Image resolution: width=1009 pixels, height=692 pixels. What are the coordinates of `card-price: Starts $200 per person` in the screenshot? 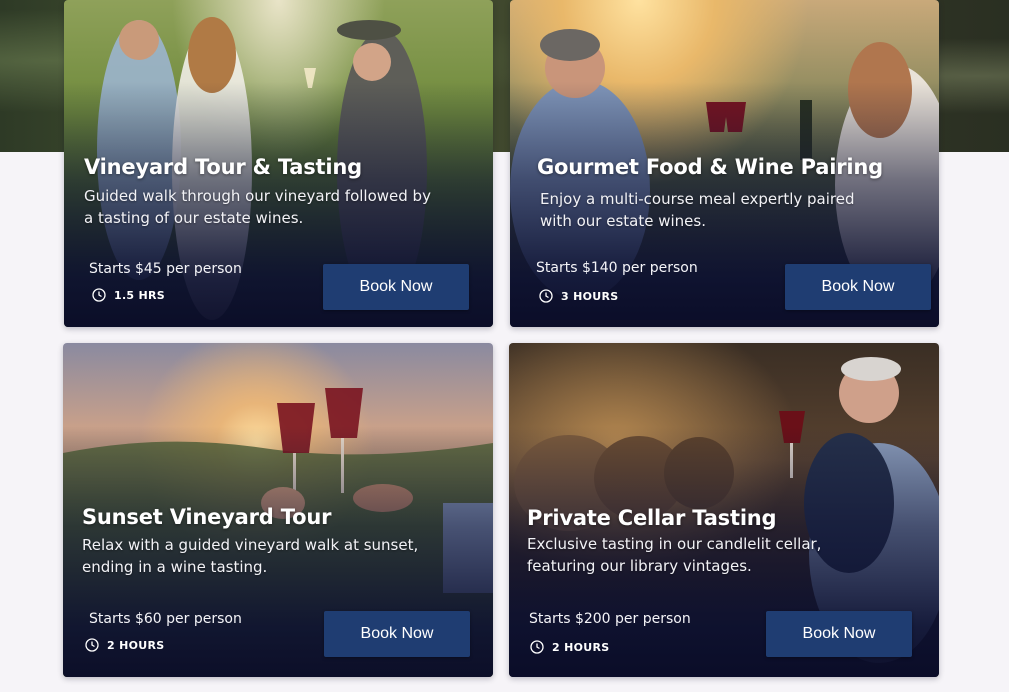 It's located at (610, 619).